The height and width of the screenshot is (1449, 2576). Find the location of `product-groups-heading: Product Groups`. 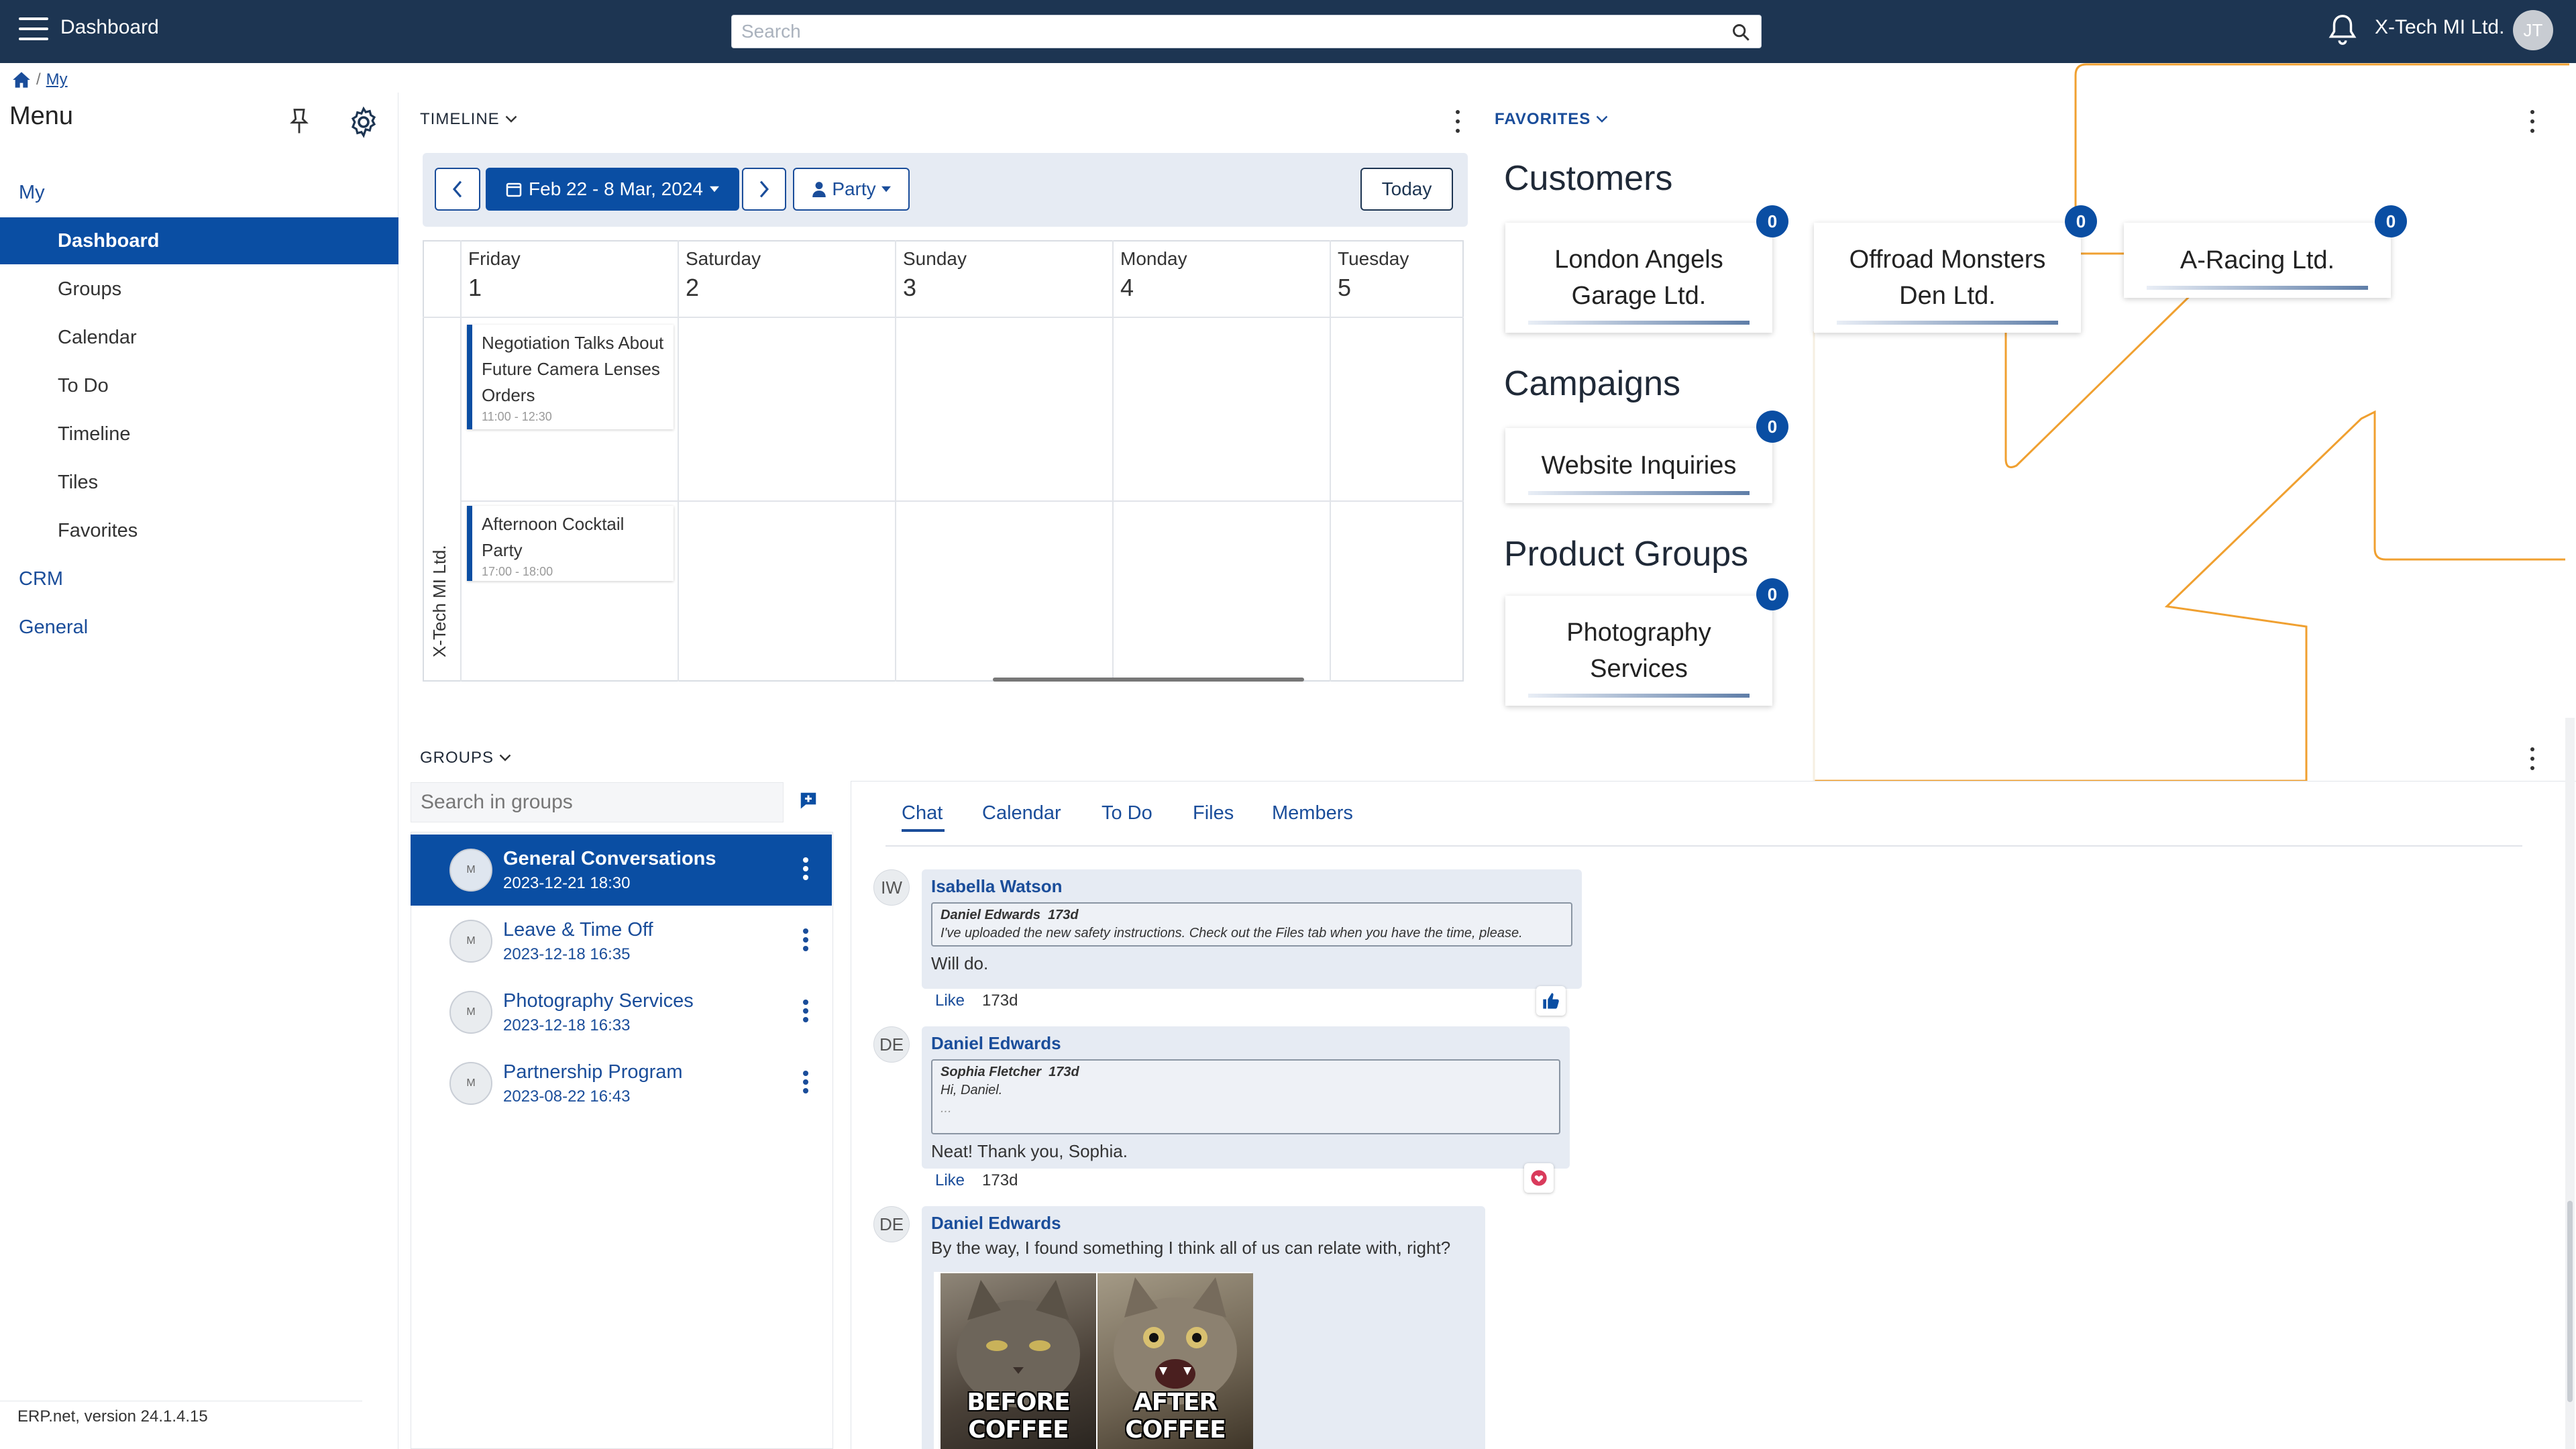

product-groups-heading: Product Groups is located at coordinates (1626, 554).